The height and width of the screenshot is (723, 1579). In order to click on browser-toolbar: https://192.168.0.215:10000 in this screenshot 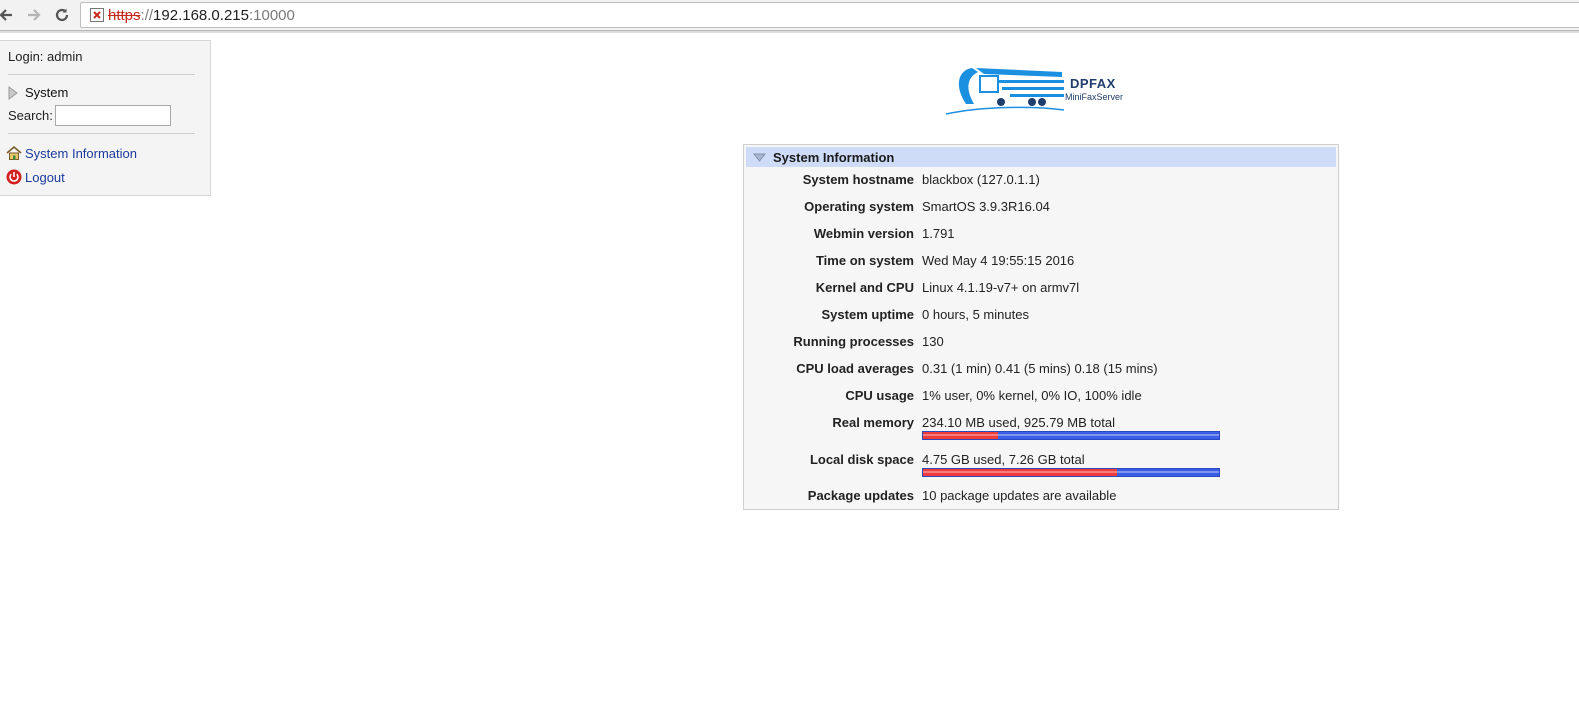, I will do `click(789, 16)`.